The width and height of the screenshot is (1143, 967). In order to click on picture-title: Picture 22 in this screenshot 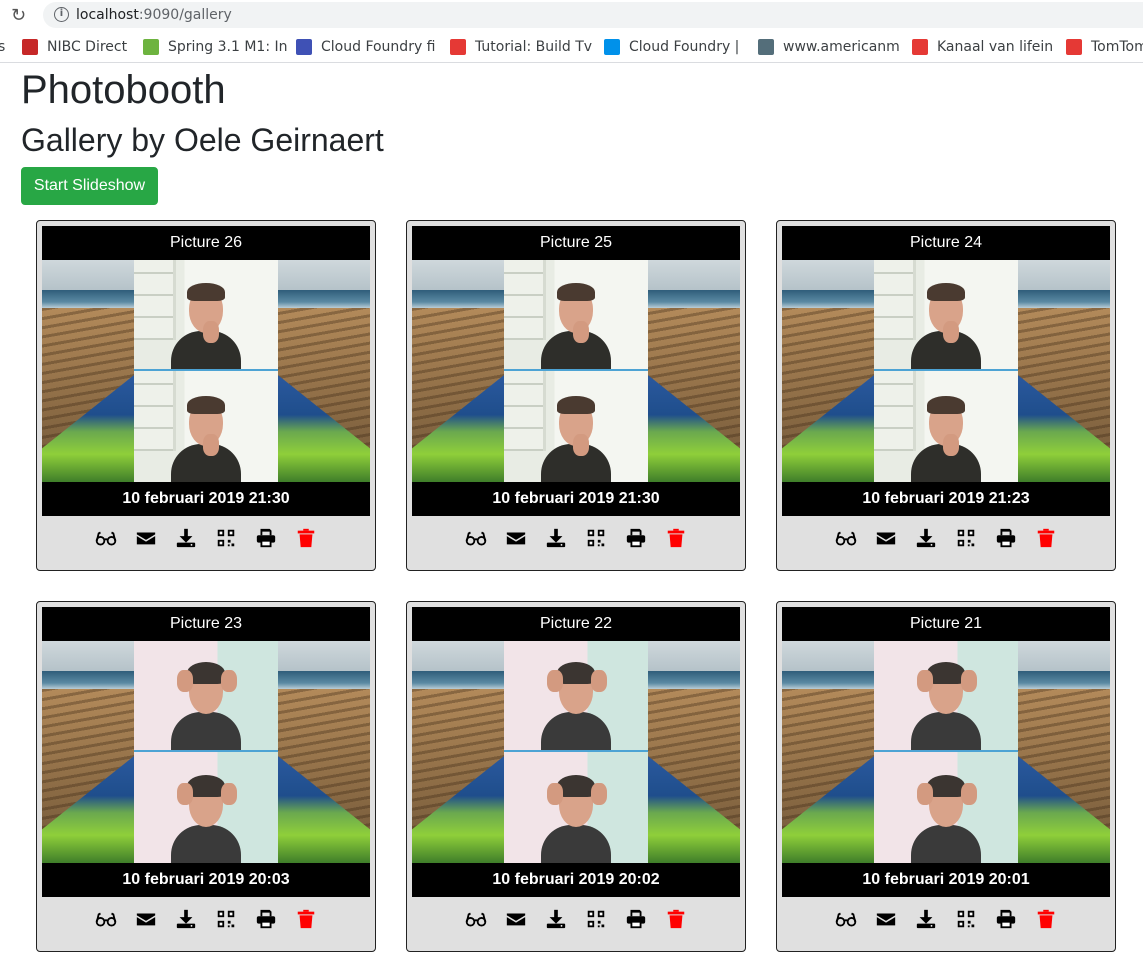, I will do `click(576, 624)`.